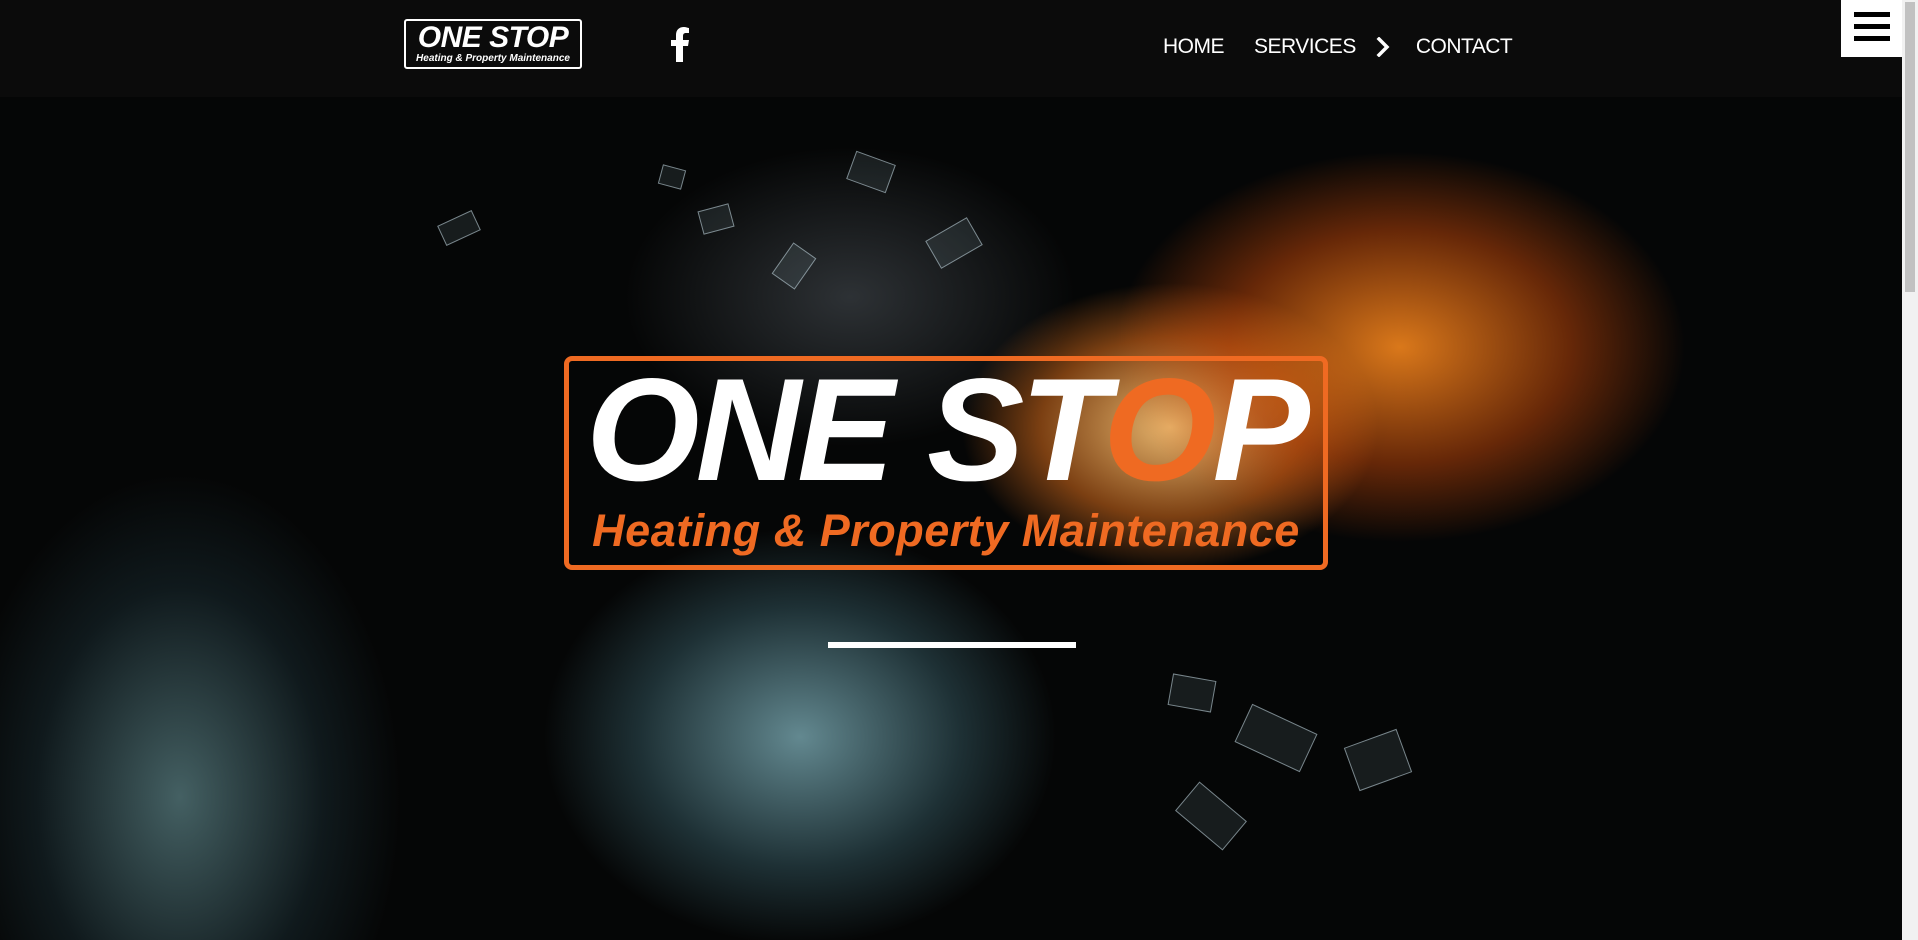  What do you see at coordinates (1261, 429) in the screenshot?
I see `hero-title-part2: P` at bounding box center [1261, 429].